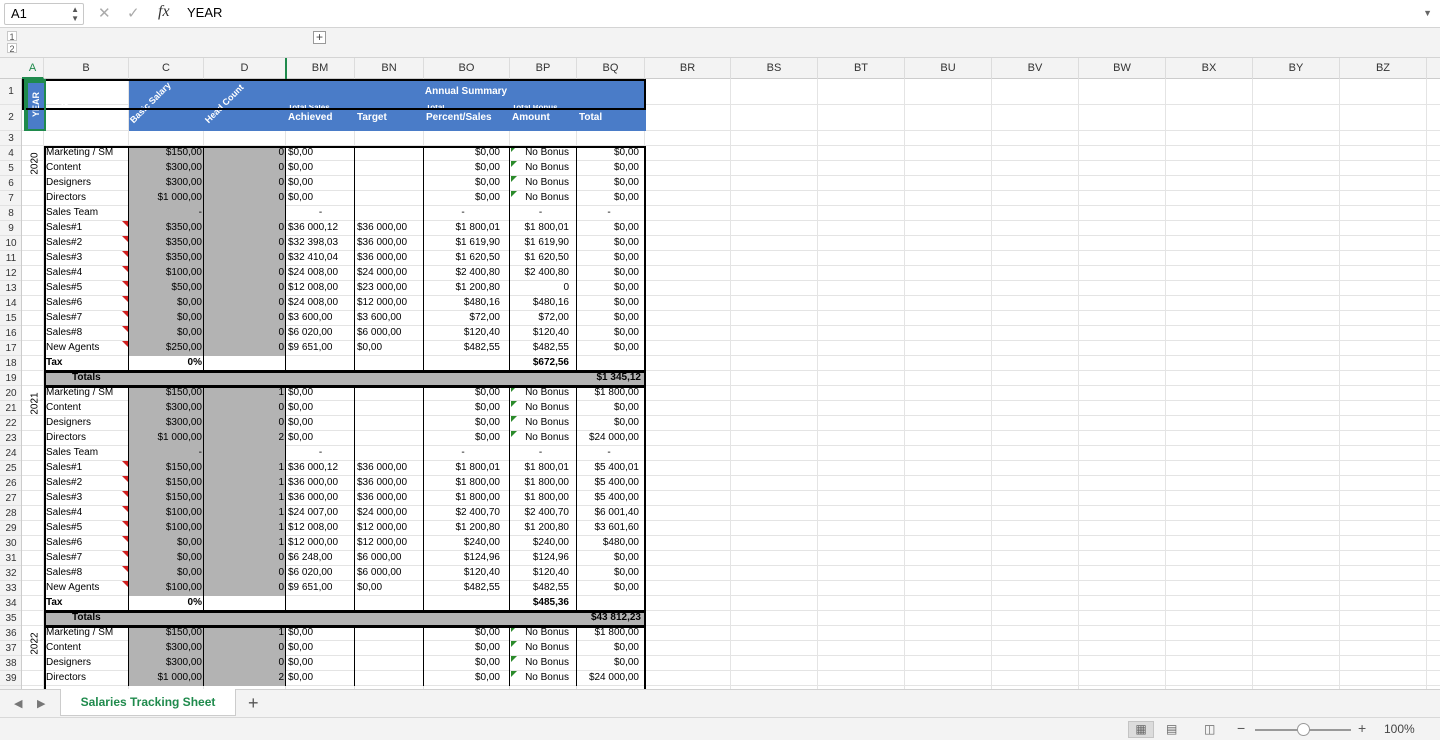 This screenshot has width=1440, height=740. I want to click on bonus-amount-cell: $480,16, so click(543, 303).